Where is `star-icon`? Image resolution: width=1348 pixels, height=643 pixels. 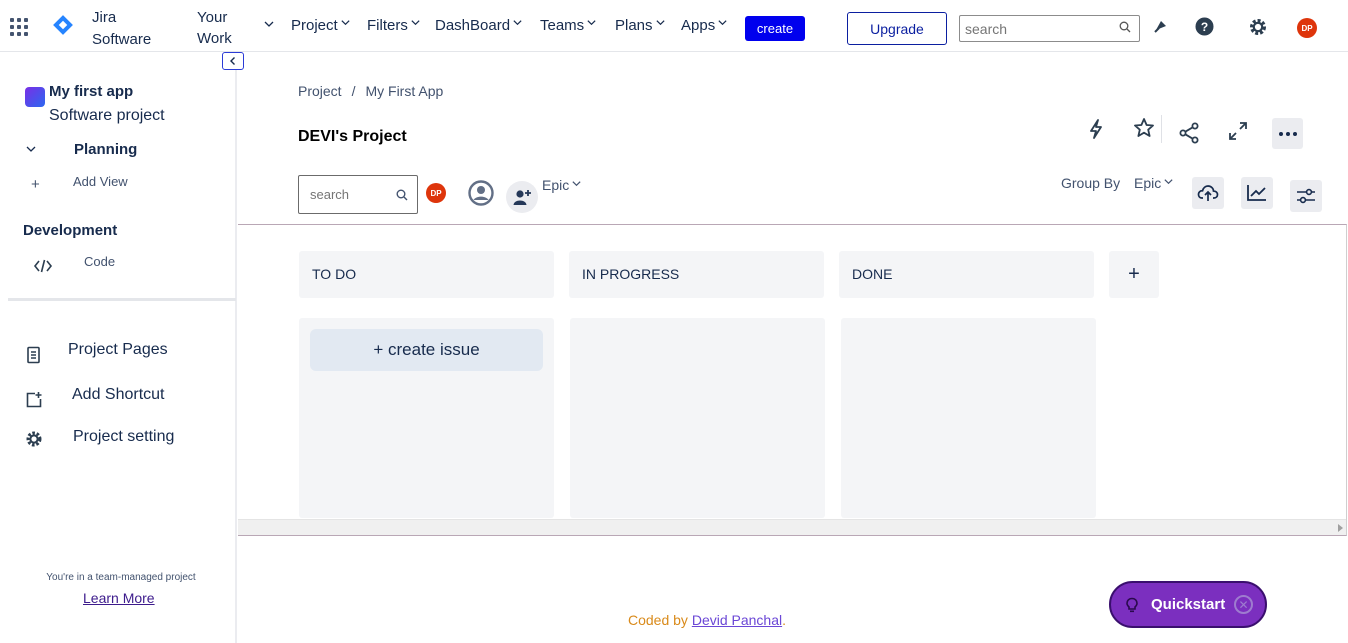 star-icon is located at coordinates (1144, 128).